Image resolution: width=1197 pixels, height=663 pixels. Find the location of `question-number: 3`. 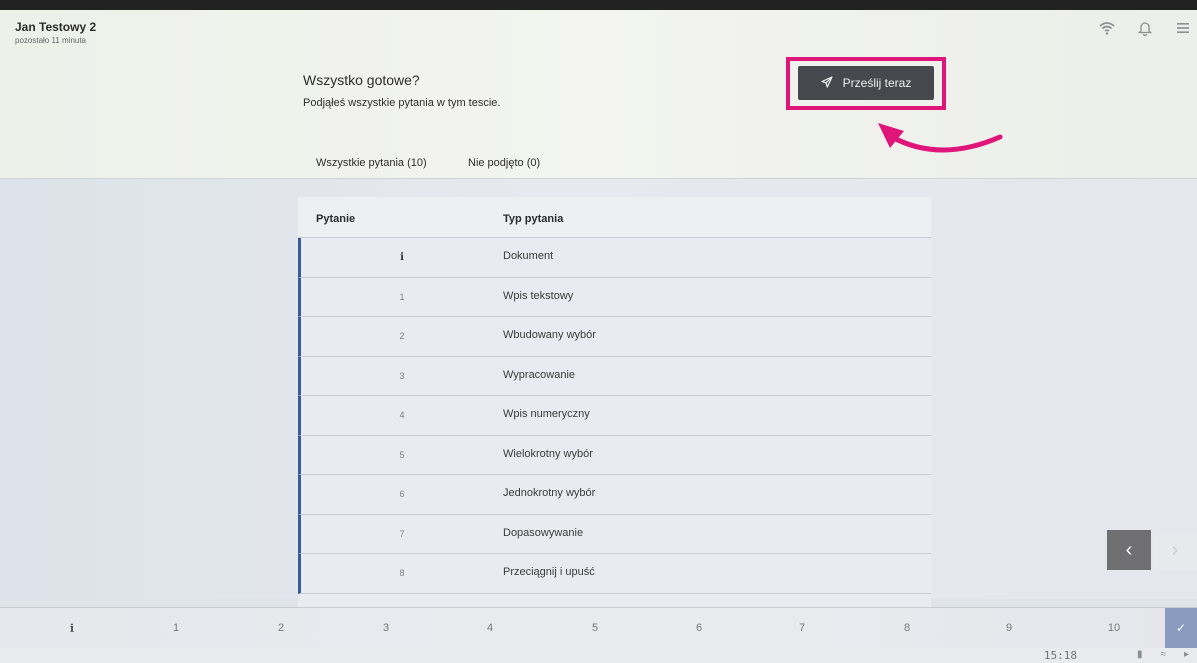

question-number: 3 is located at coordinates (402, 375).